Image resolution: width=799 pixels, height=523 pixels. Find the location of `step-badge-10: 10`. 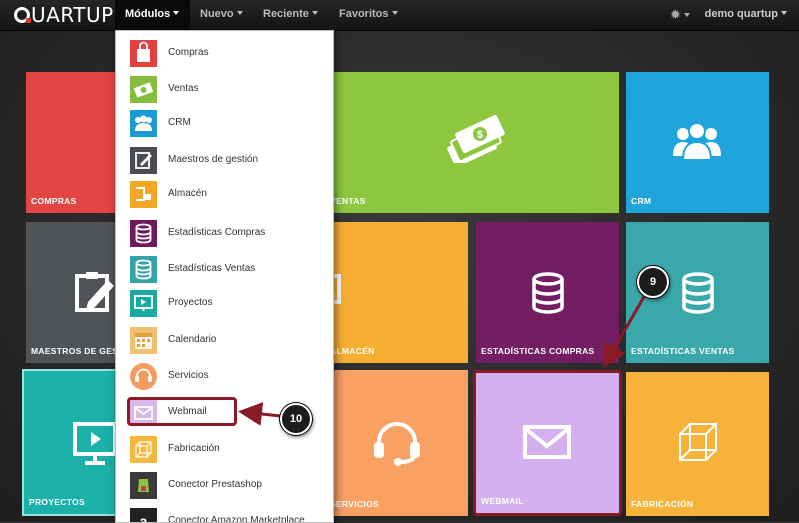

step-badge-10: 10 is located at coordinates (296, 419).